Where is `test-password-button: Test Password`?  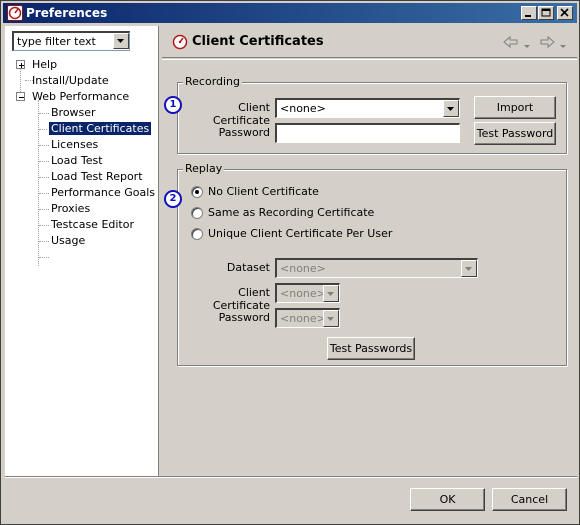 test-password-button: Test Password is located at coordinates (515, 133).